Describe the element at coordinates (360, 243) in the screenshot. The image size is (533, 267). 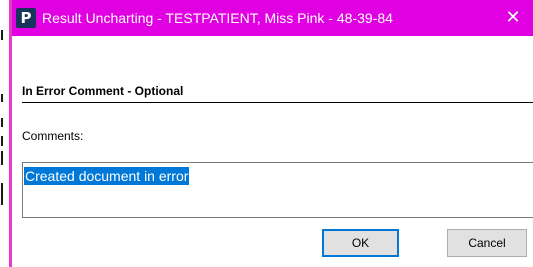
I see `ok-button: OK` at that location.